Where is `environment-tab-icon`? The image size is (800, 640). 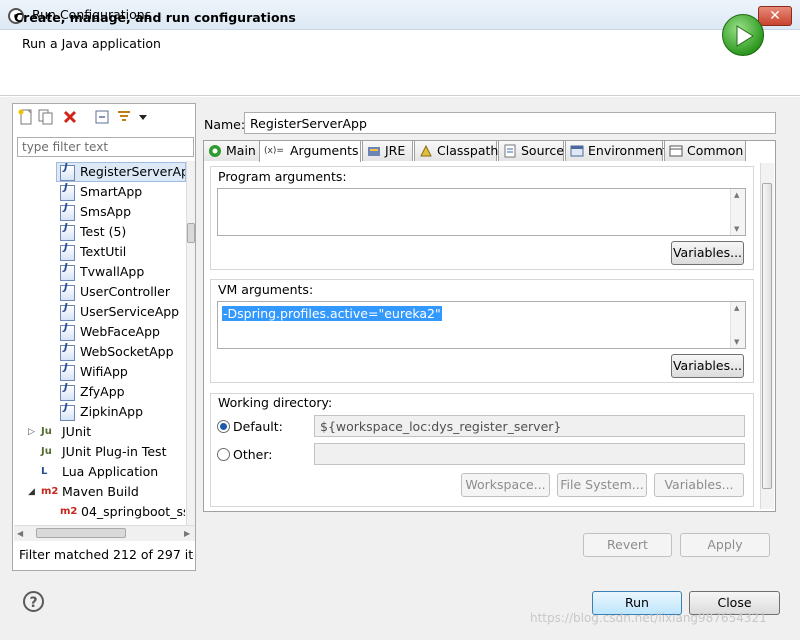 environment-tab-icon is located at coordinates (577, 151).